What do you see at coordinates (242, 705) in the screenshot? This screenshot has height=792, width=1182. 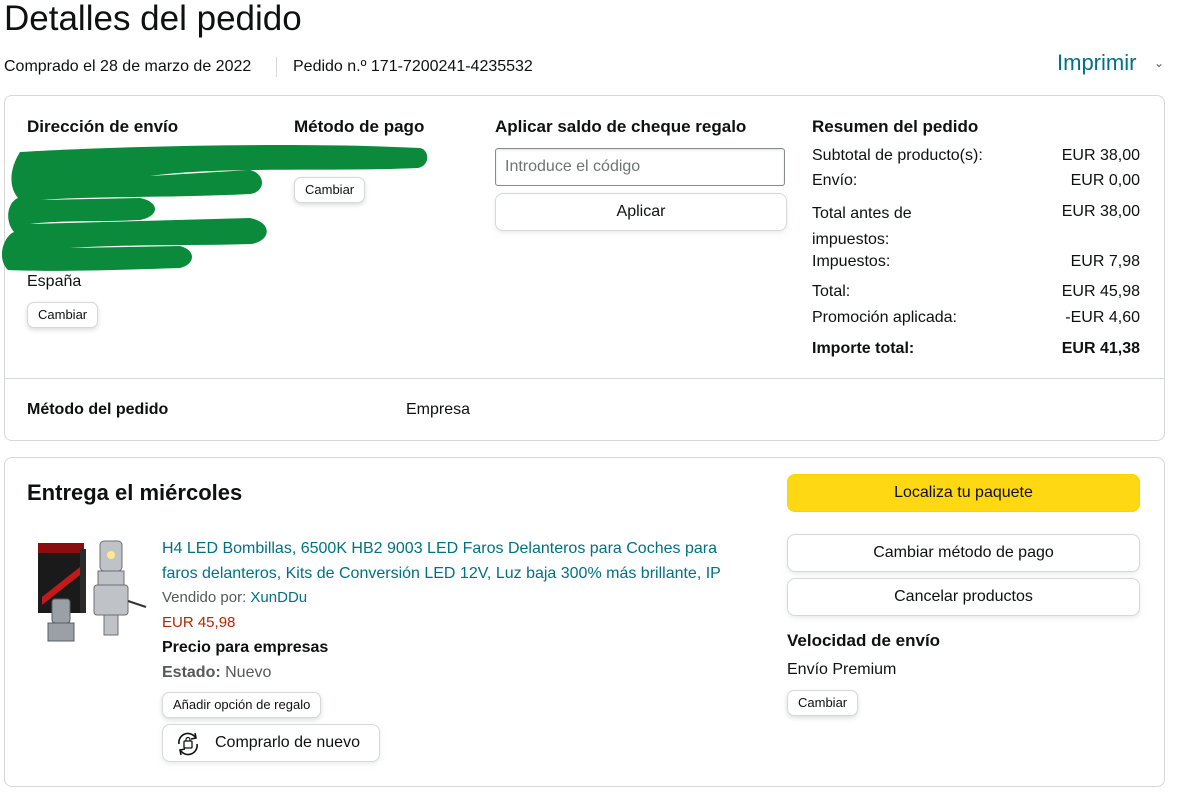 I see `add-gift-option-button: Añadir opción de regalo` at bounding box center [242, 705].